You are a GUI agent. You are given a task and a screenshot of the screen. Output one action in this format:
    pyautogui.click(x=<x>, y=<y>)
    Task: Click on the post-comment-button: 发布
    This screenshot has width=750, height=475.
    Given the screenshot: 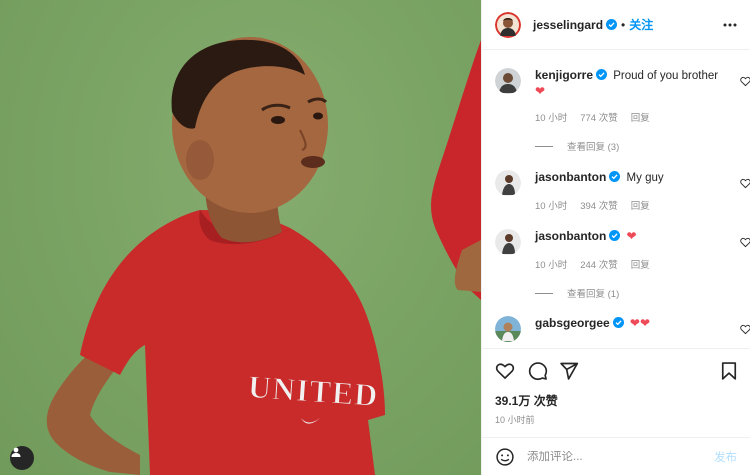 What is the action you would take?
    pyautogui.click(x=725, y=457)
    